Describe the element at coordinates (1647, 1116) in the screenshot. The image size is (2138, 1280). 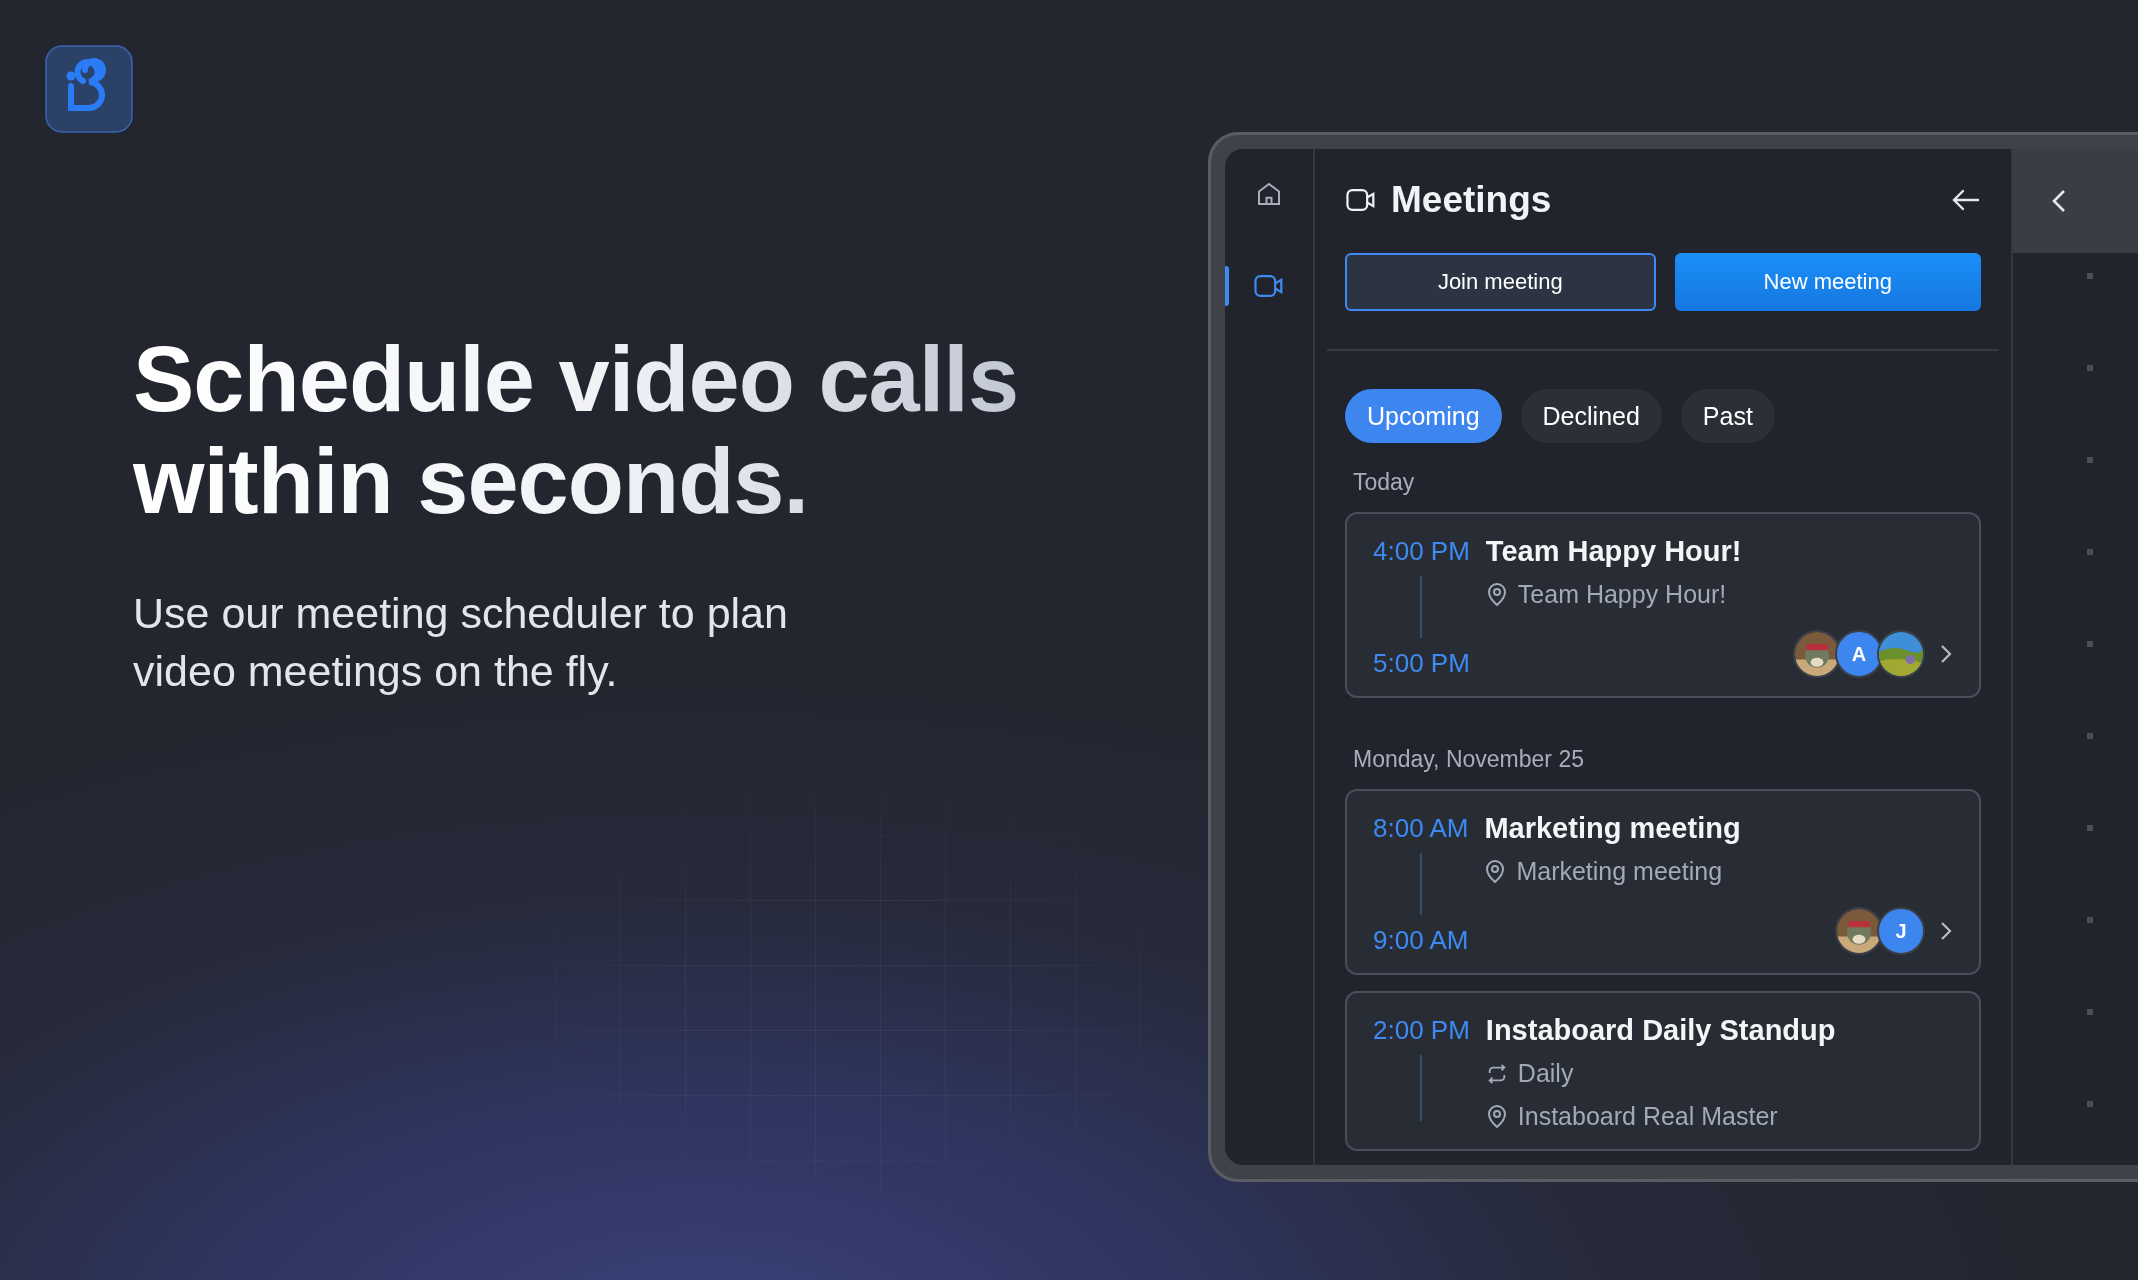
I see `location-text: Instaboard Real Master` at that location.